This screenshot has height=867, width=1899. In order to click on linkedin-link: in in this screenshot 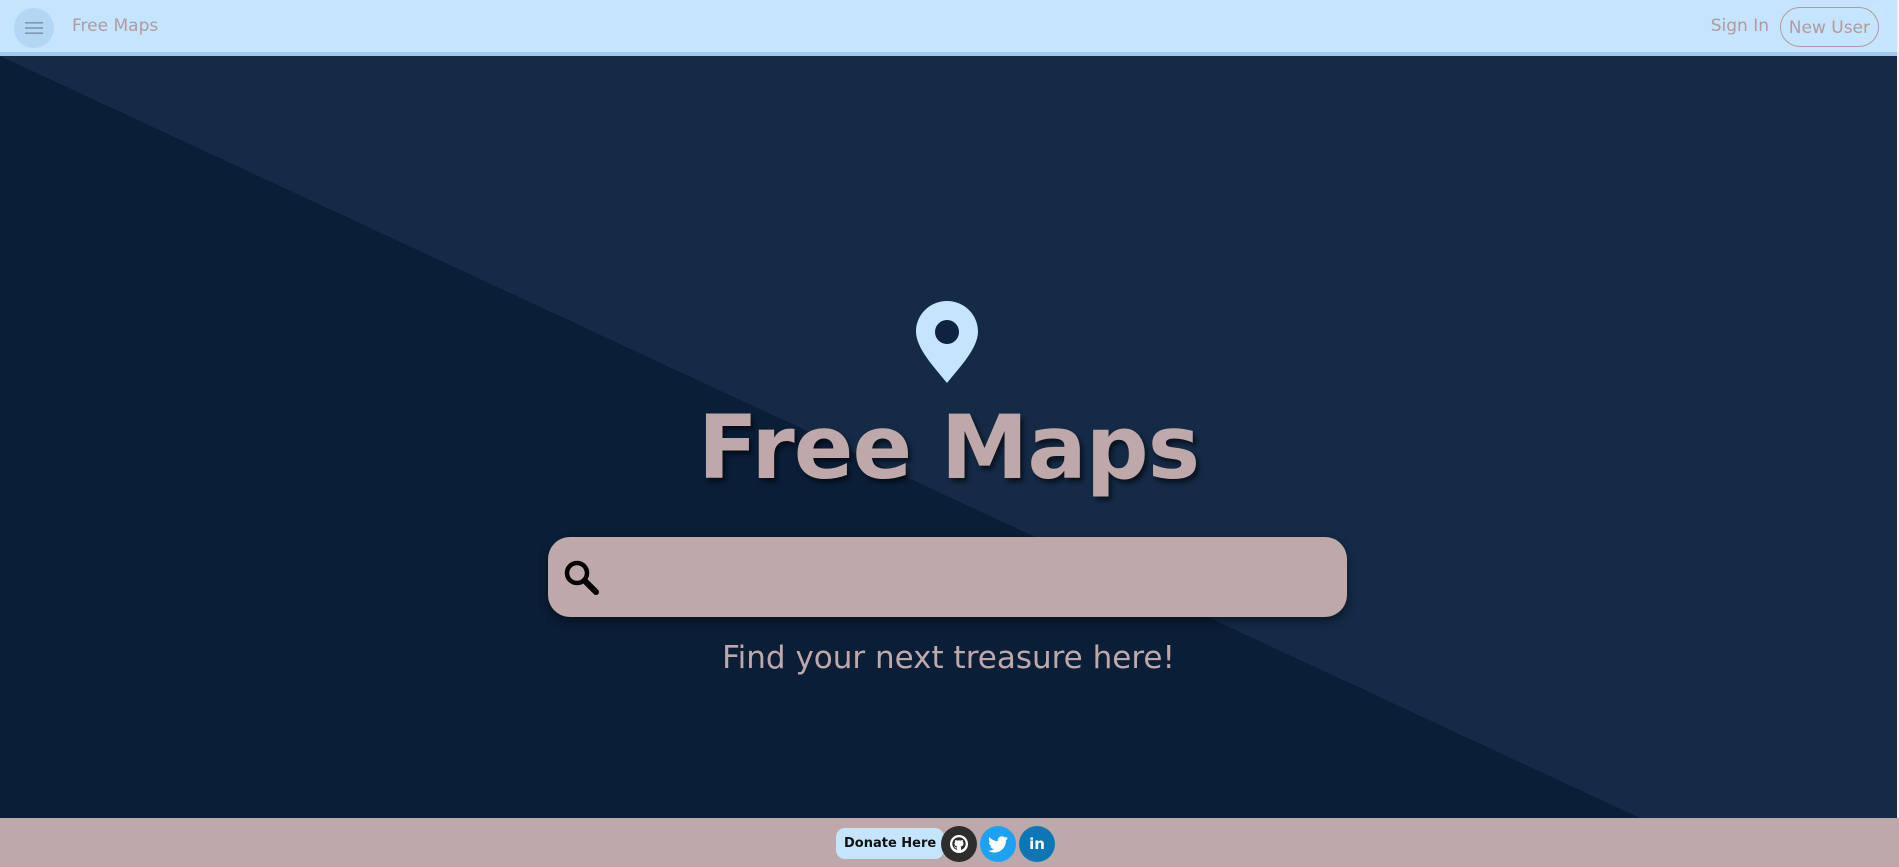, I will do `click(1037, 844)`.